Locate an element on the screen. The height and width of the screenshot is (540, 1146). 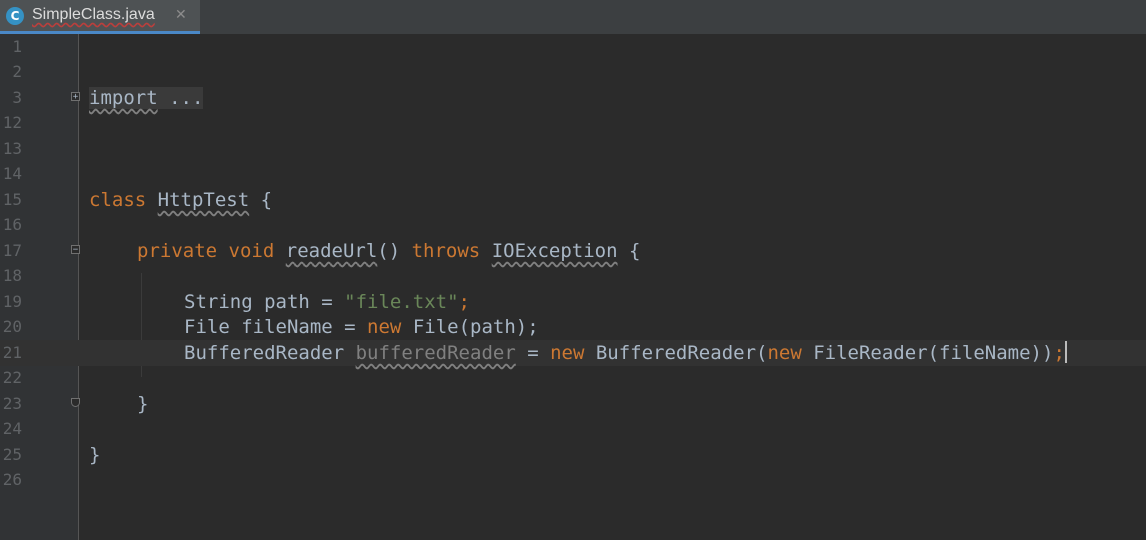
line-number: 14 is located at coordinates (12, 173).